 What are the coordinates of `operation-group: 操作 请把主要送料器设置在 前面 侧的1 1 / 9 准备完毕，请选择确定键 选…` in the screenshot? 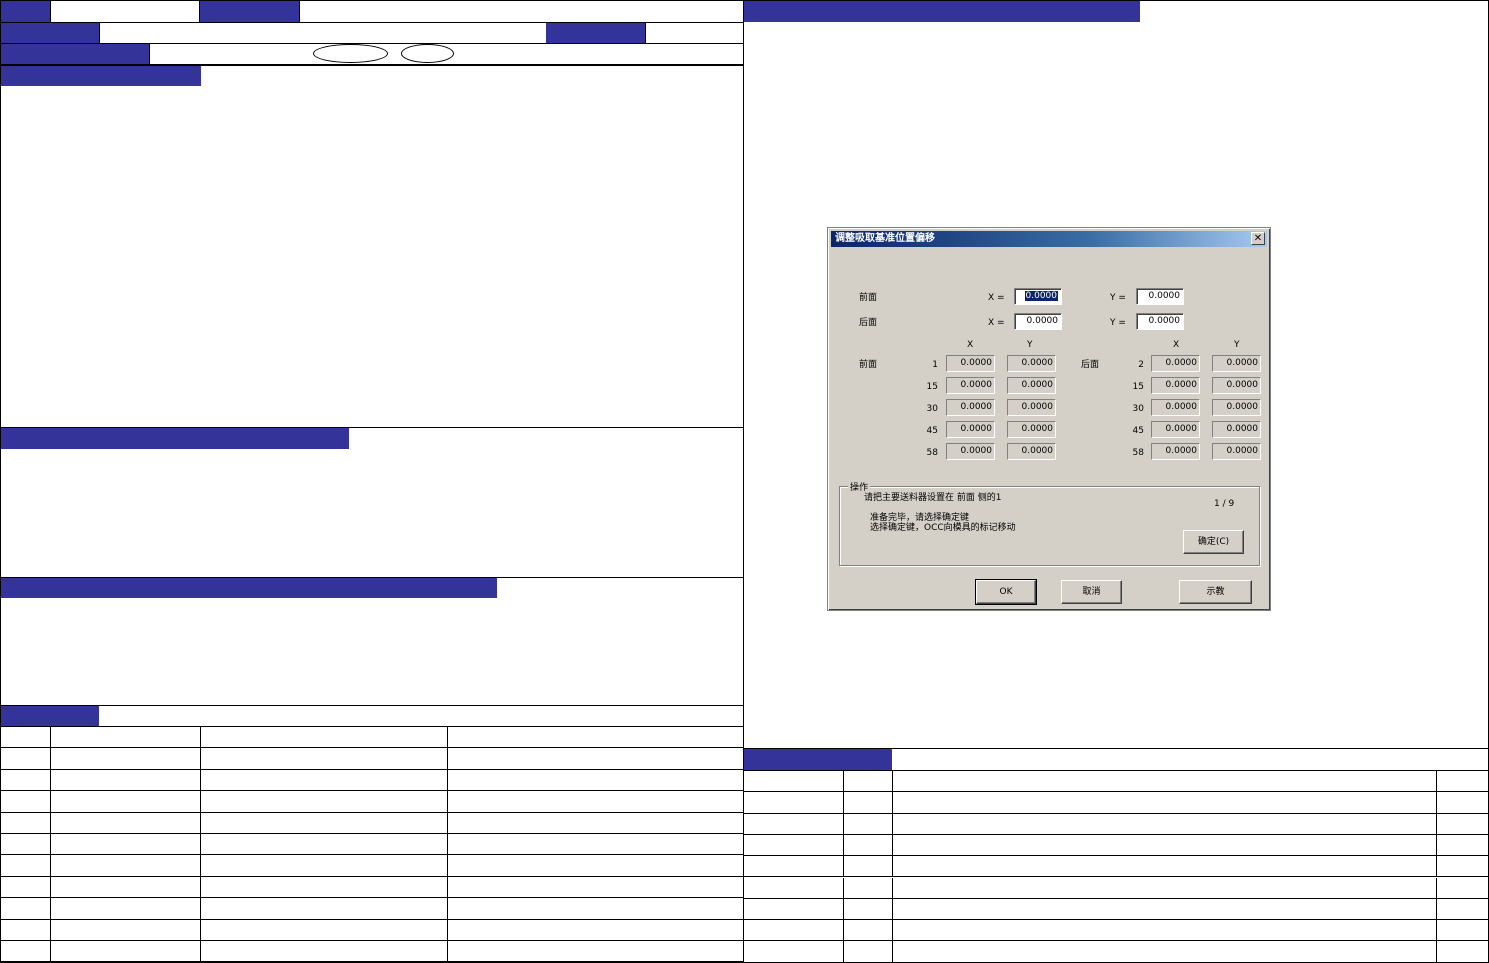 It's located at (1049, 523).